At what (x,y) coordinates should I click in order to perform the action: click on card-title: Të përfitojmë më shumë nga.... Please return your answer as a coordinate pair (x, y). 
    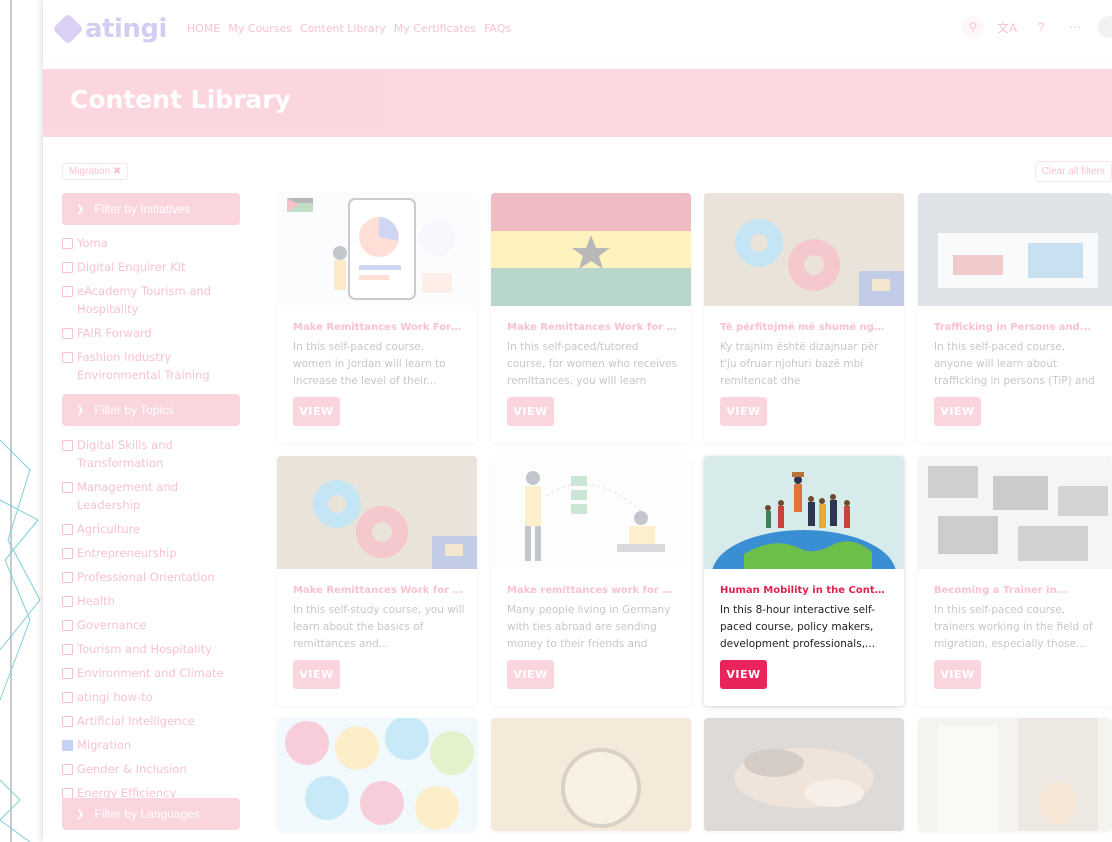
    Looking at the image, I should click on (805, 327).